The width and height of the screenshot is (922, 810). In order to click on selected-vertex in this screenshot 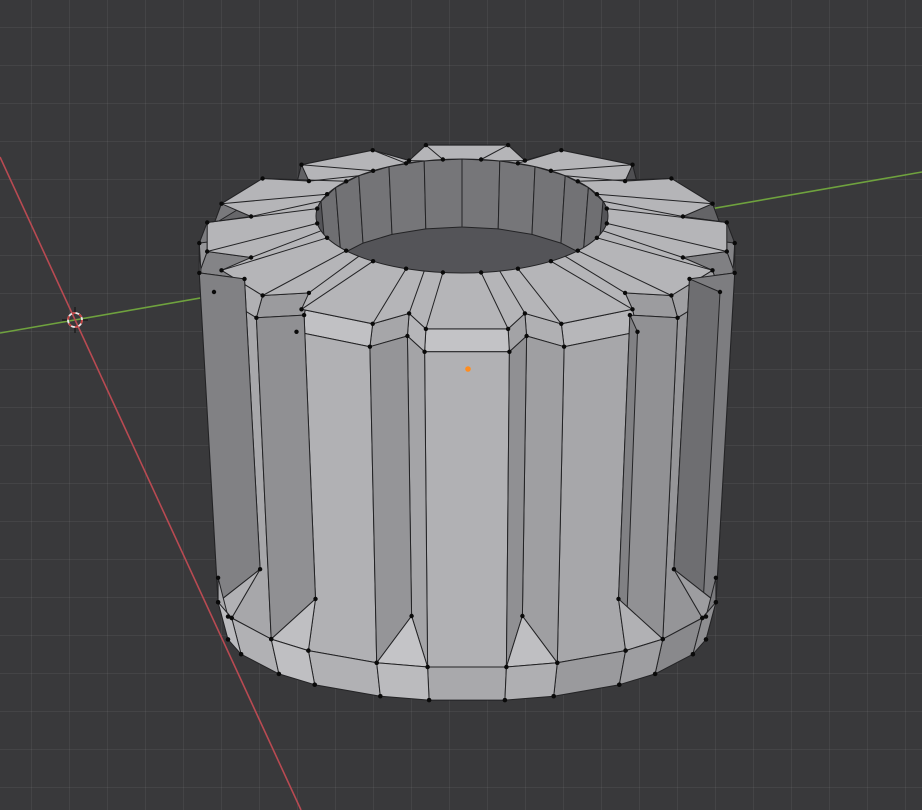, I will do `click(468, 369)`.